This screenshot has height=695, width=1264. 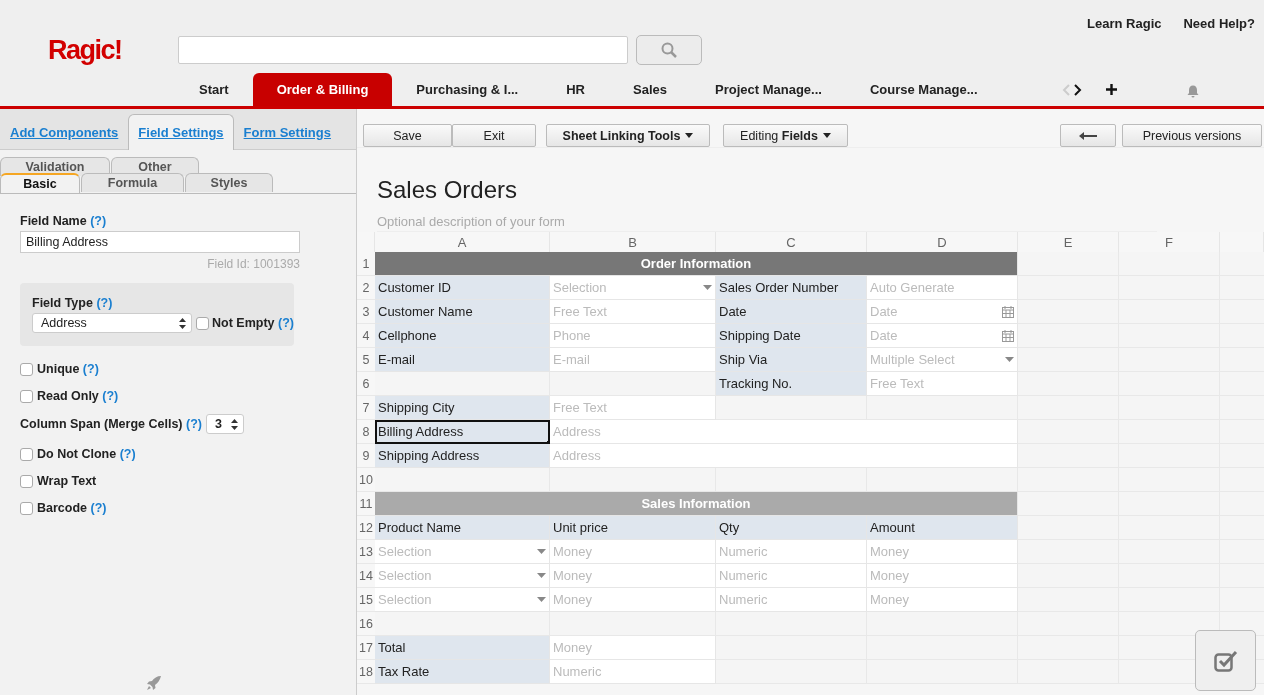 I want to click on toolbar-button: Save, so click(x=407, y=135).